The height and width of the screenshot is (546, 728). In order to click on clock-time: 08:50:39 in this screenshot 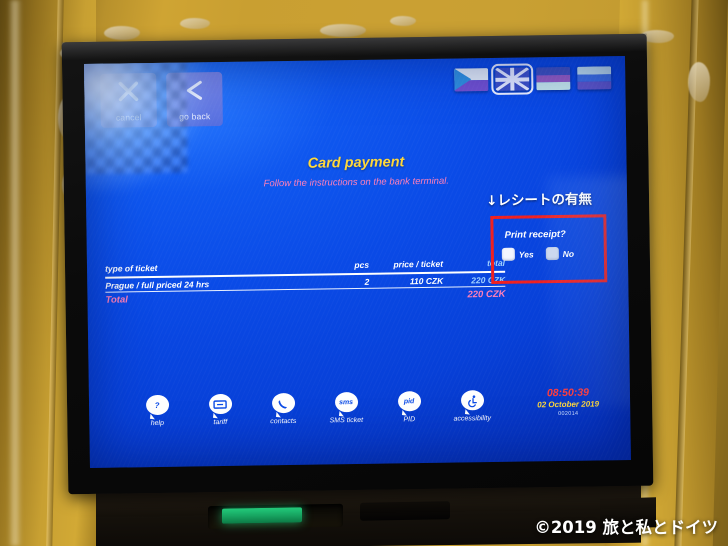, I will do `click(568, 393)`.